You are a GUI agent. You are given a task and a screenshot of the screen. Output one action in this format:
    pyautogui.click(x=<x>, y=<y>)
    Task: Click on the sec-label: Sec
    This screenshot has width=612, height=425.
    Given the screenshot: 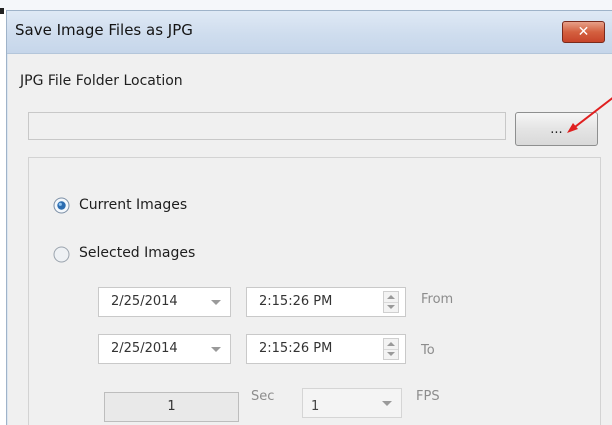 What is the action you would take?
    pyautogui.click(x=263, y=396)
    